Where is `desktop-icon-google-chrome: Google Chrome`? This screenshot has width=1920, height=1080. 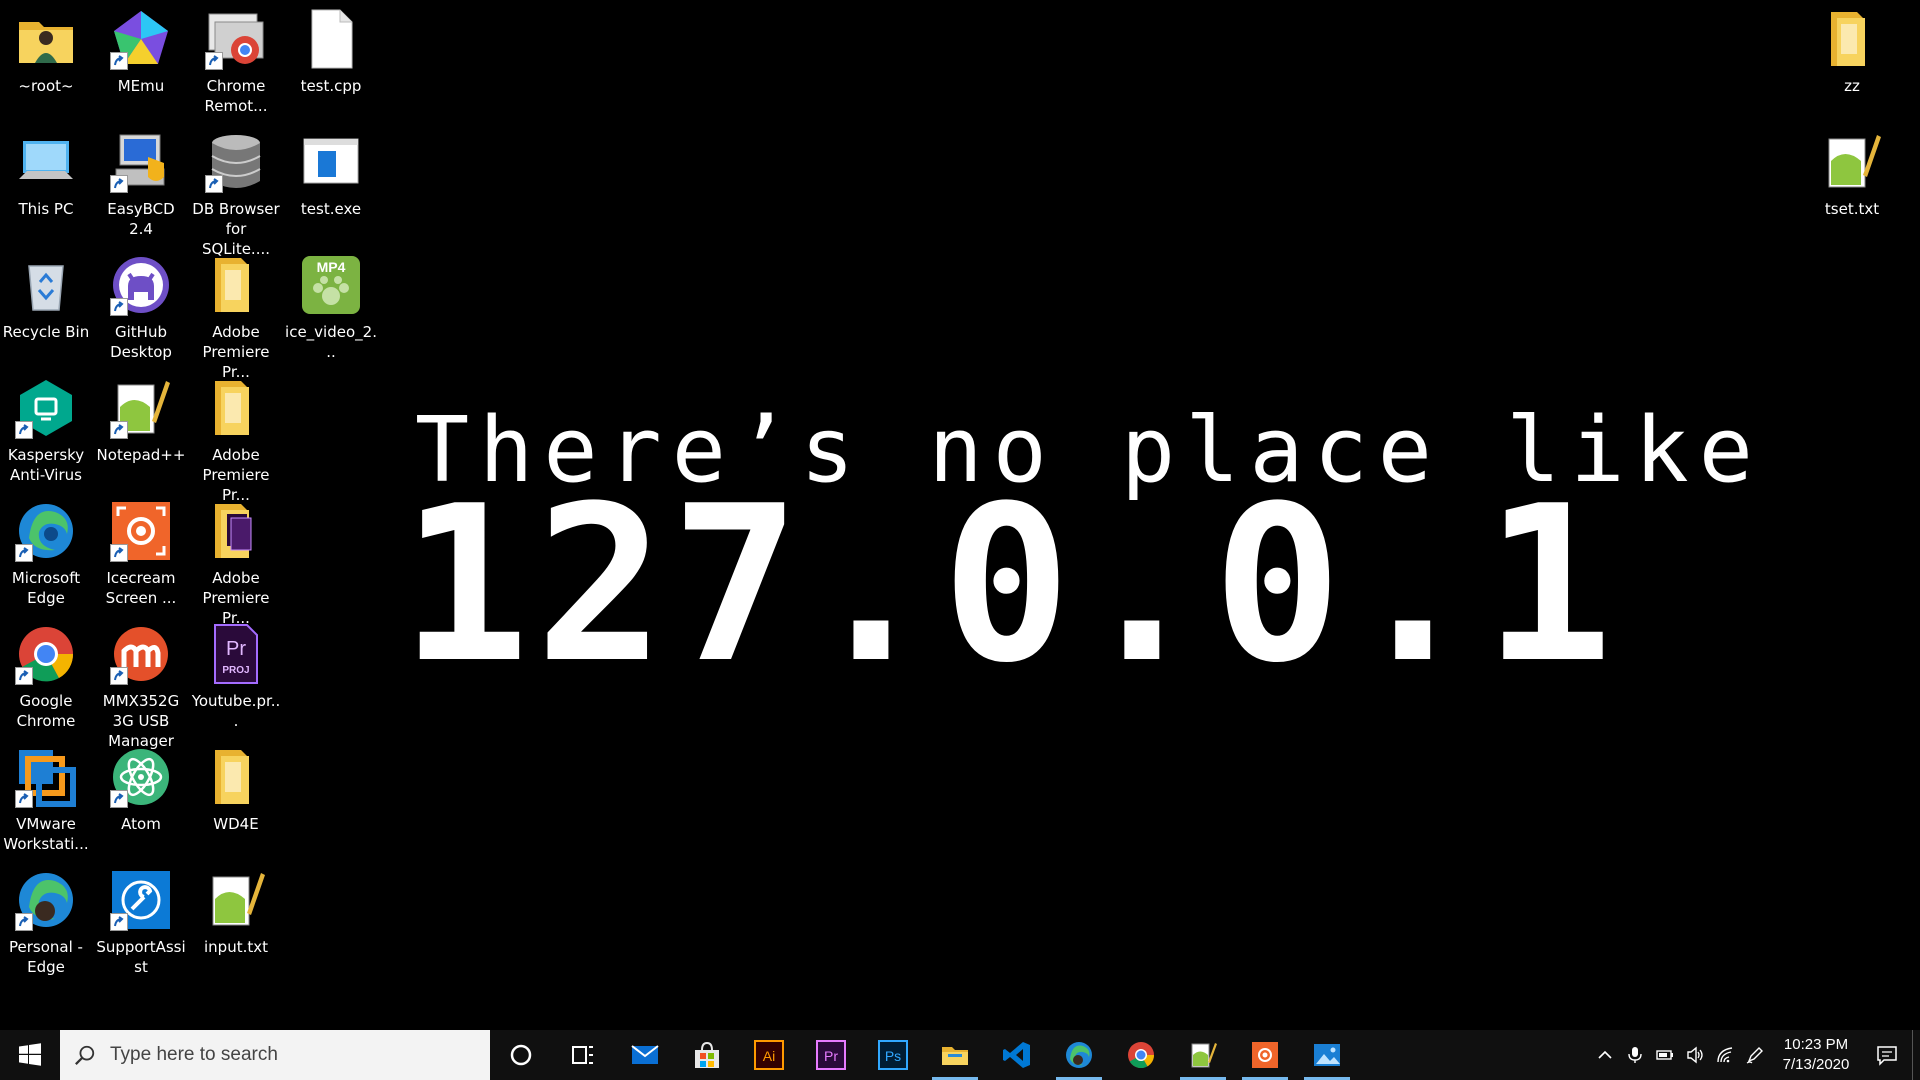 desktop-icon-google-chrome: Google Chrome is located at coordinates (46, 677).